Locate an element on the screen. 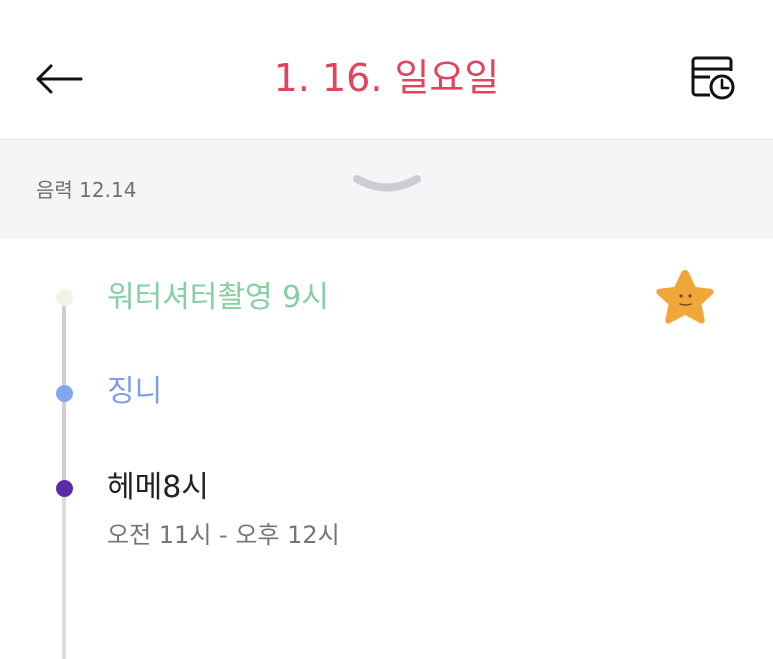  event-item-3: 헤메8시 is located at coordinates (158, 488).